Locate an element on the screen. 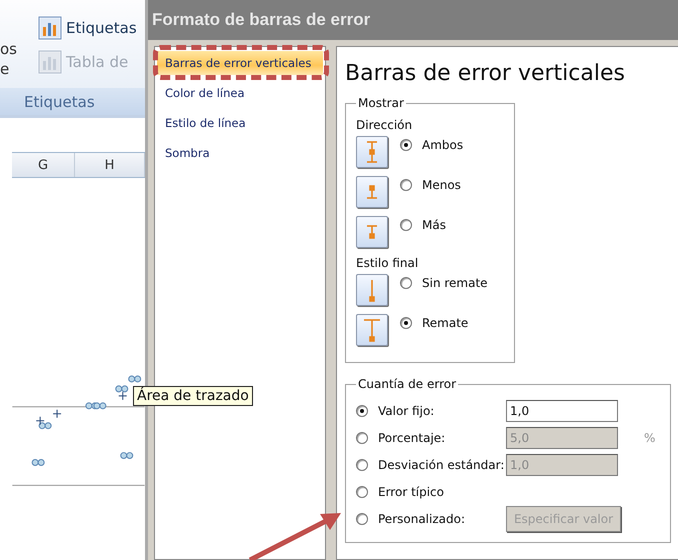 This screenshot has height=560, width=678. tooltip: Área de trazado is located at coordinates (193, 396).